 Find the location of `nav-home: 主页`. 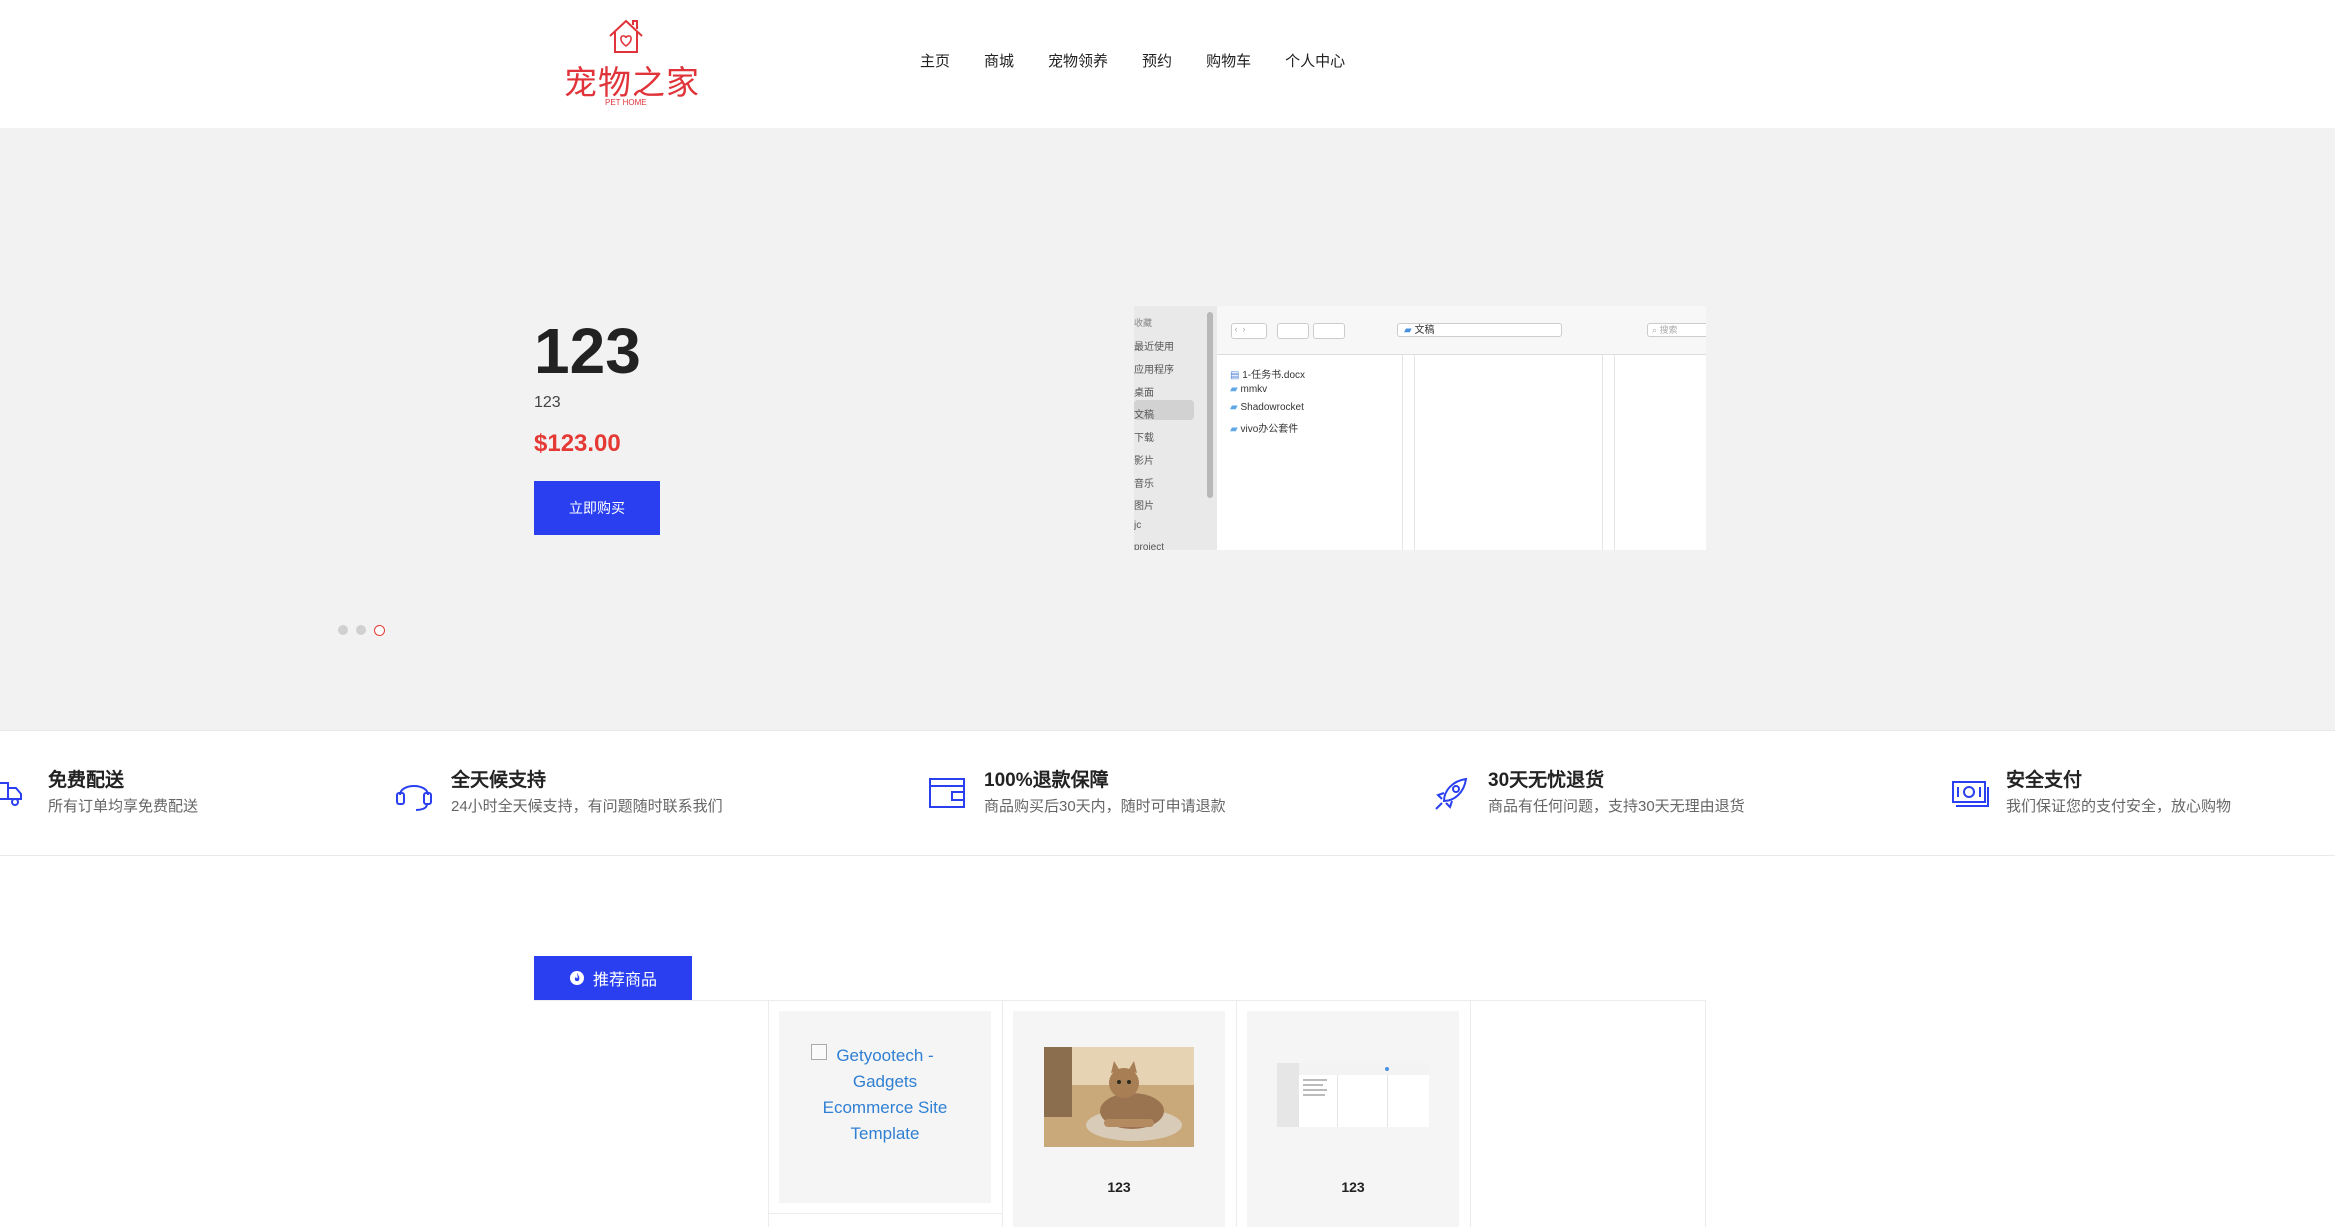

nav-home: 主页 is located at coordinates (935, 60).